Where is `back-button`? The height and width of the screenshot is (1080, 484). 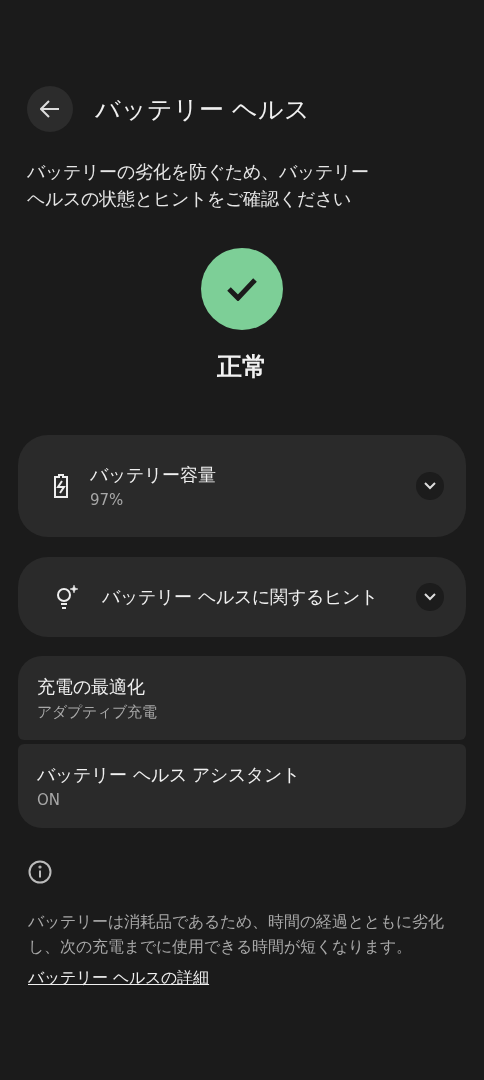
back-button is located at coordinates (50, 109).